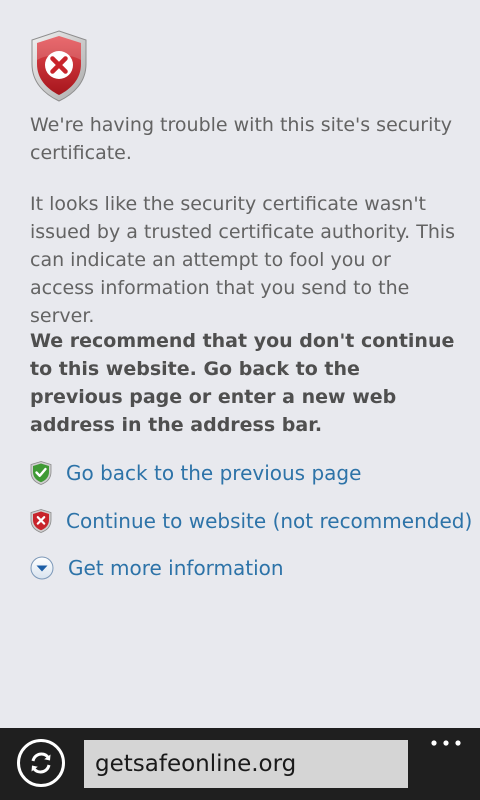 Image resolution: width=480 pixels, height=800 pixels. I want to click on browser-app-bar: getsafeonline.org, so click(240, 764).